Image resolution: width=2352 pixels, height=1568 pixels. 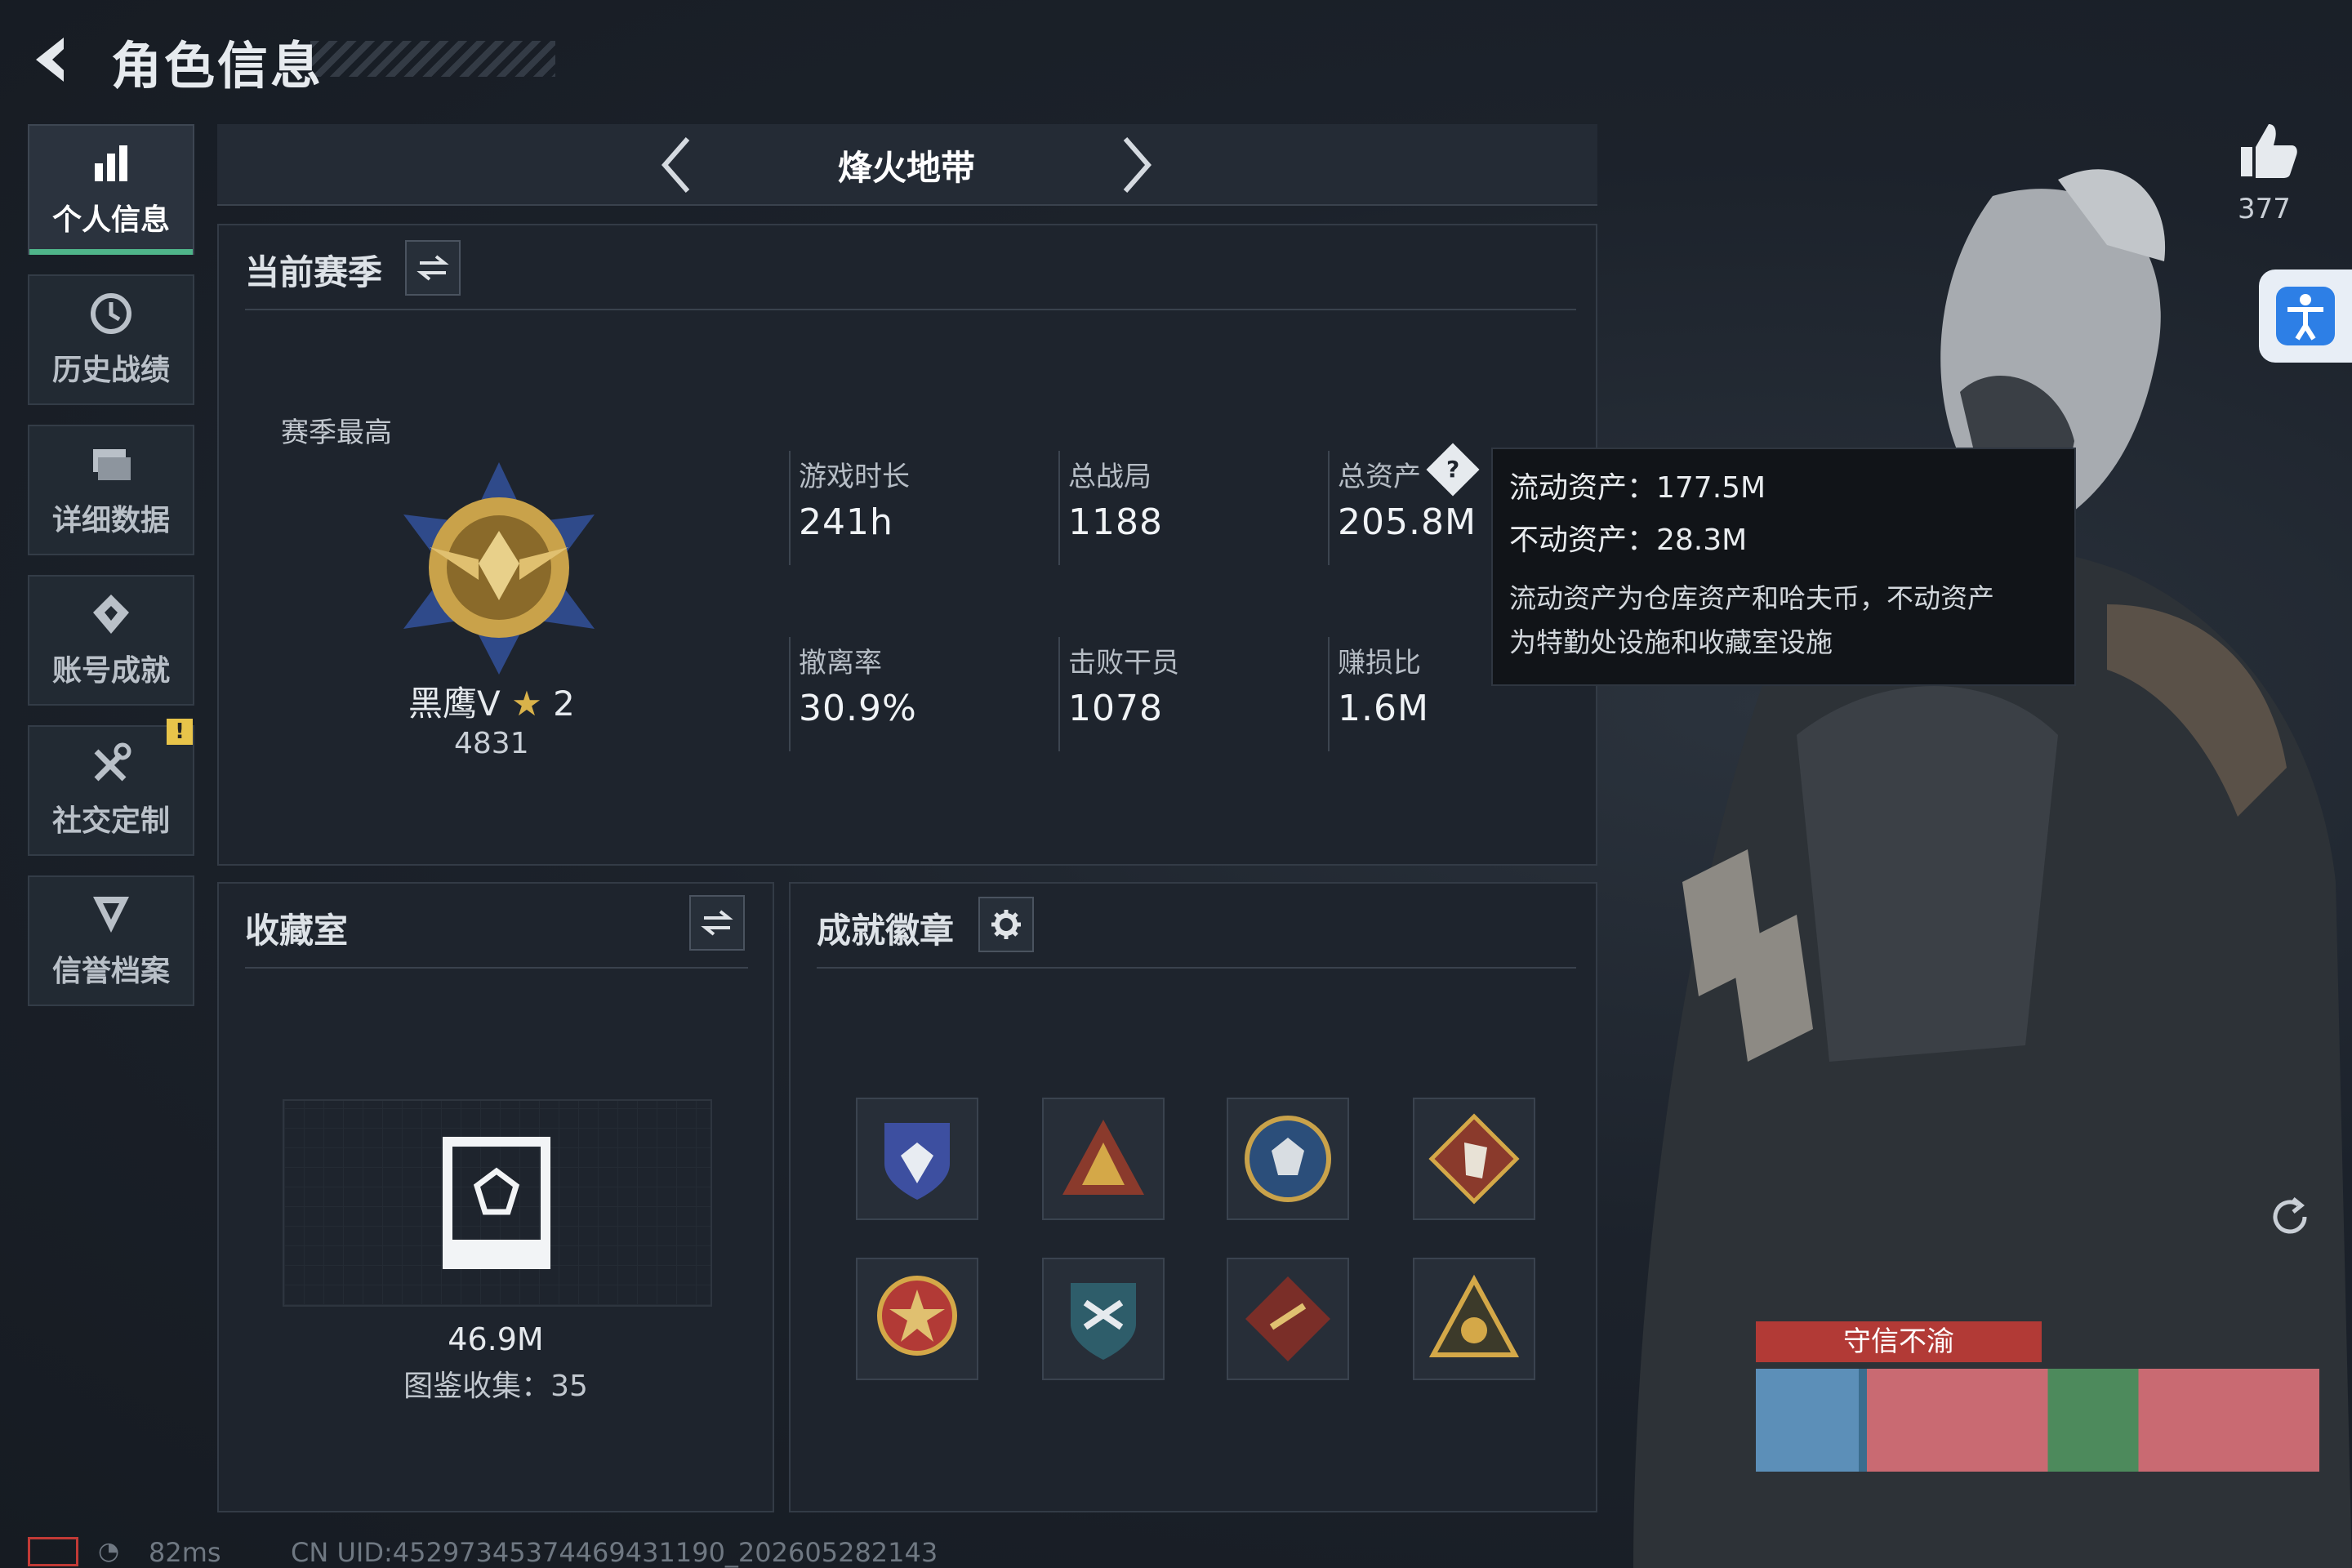 What do you see at coordinates (111, 915) in the screenshot?
I see `shield-icon` at bounding box center [111, 915].